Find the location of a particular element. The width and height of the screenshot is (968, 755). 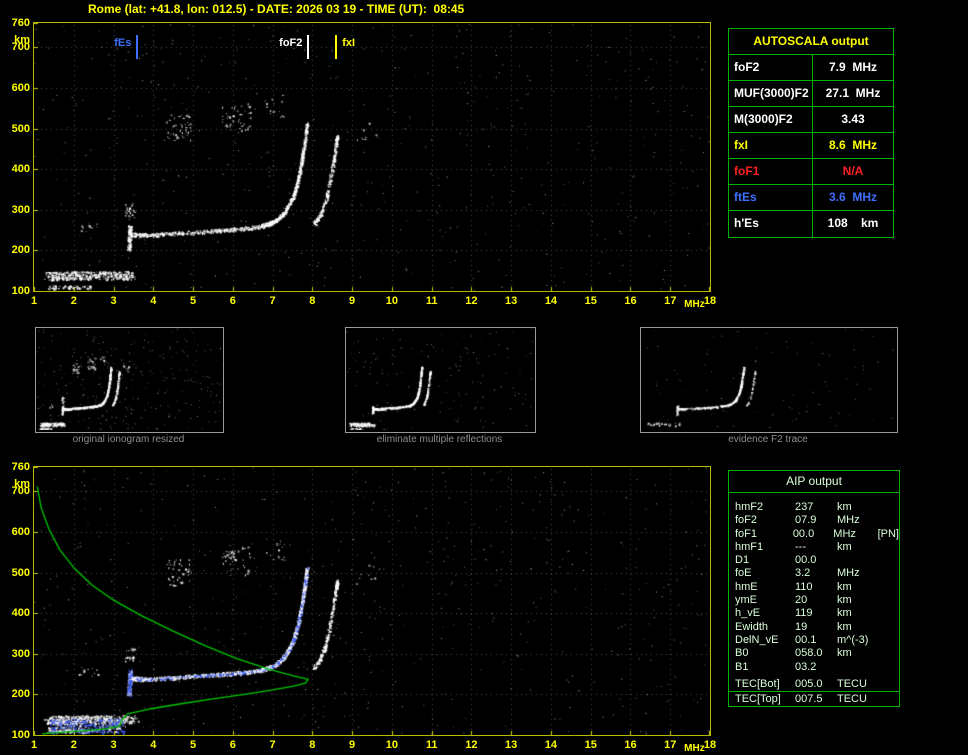

thumbnail-eliminate-canvas is located at coordinates (439, 379).